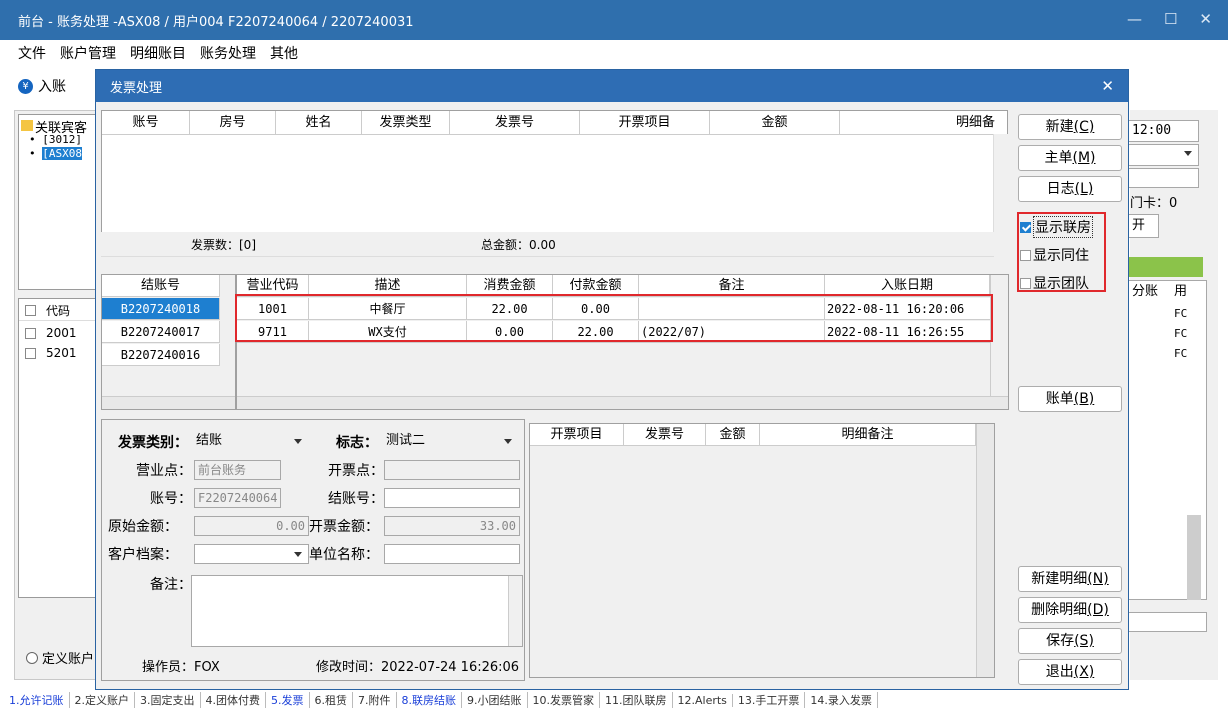  What do you see at coordinates (1070, 127) in the screenshot?
I see `new-button: 新建(C)` at bounding box center [1070, 127].